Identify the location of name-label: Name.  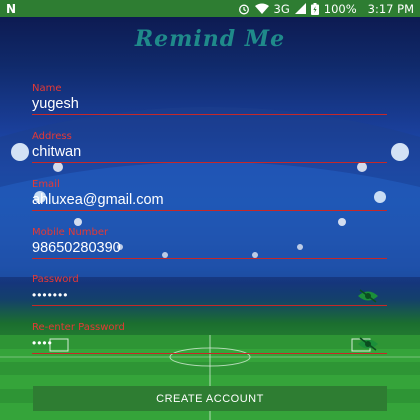
(47, 88).